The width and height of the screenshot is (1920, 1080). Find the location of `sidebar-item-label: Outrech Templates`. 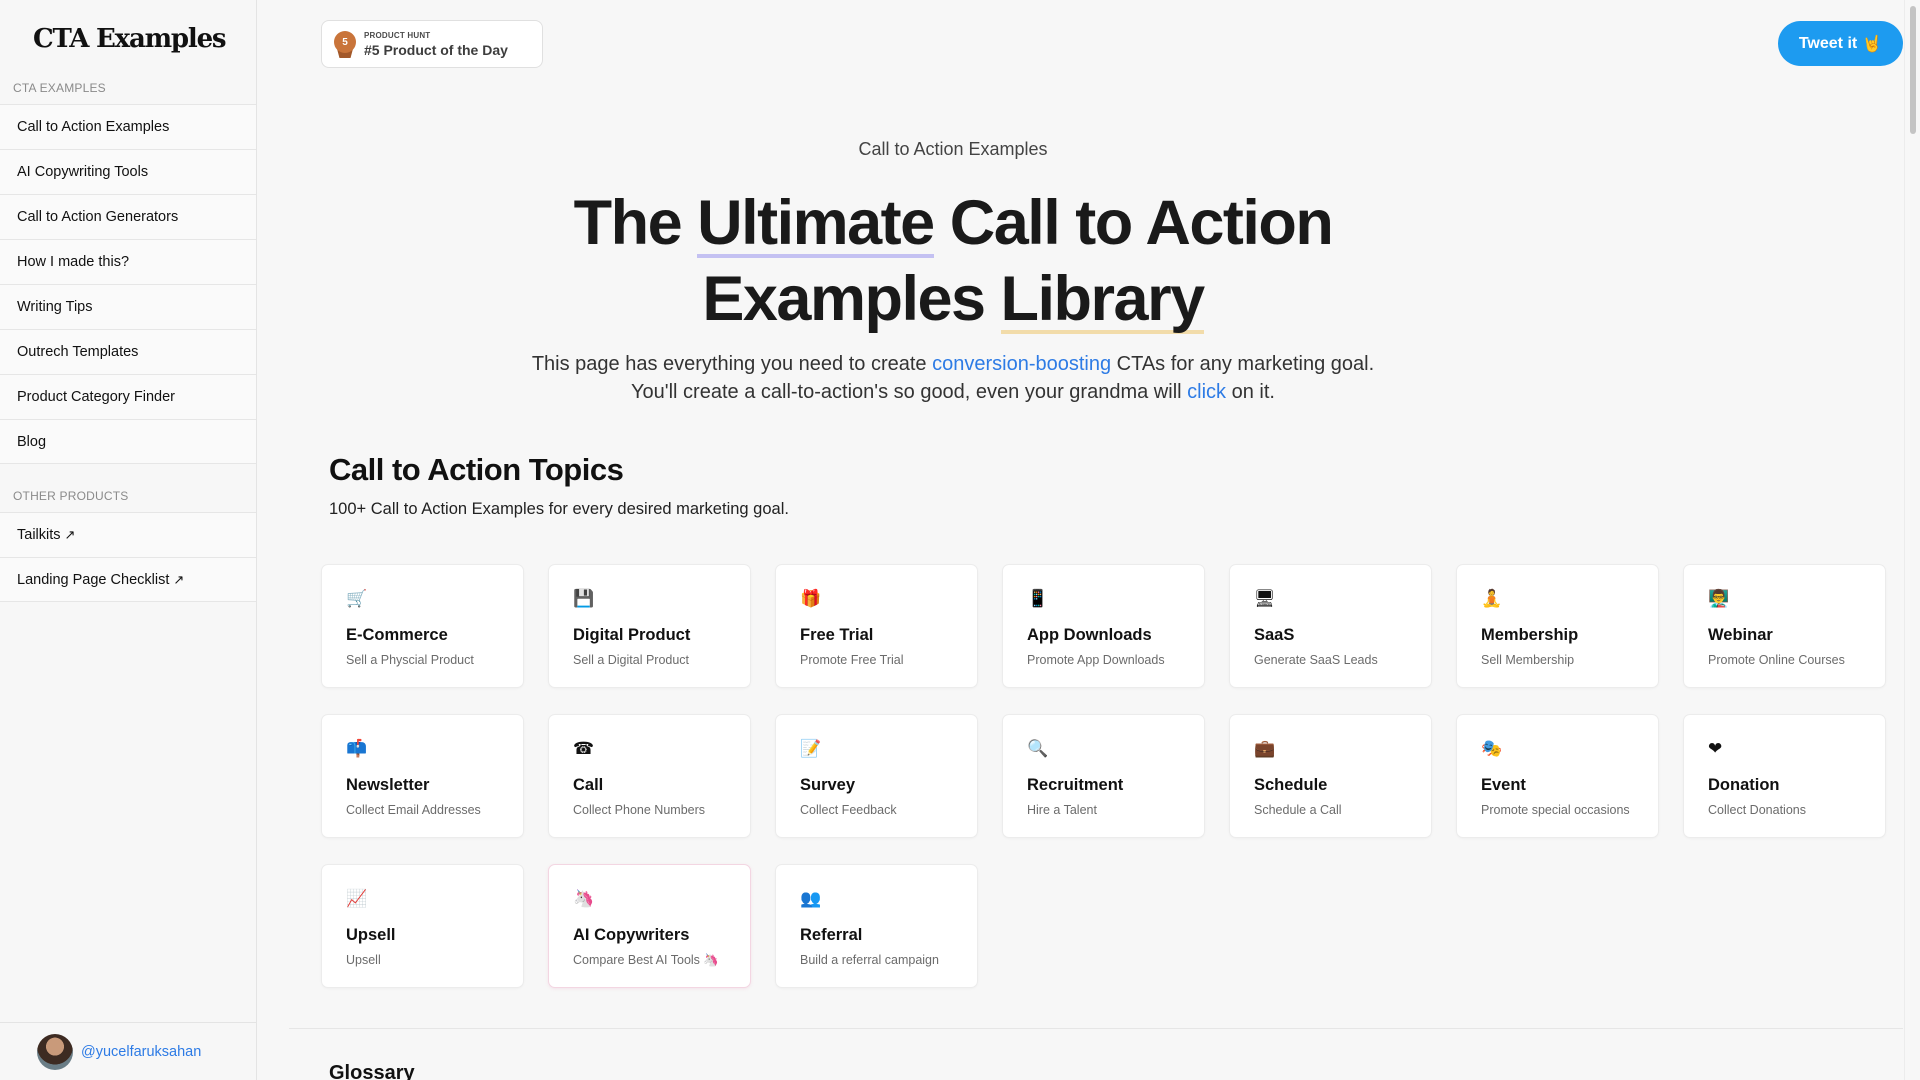

sidebar-item-label: Outrech Templates is located at coordinates (78, 352).